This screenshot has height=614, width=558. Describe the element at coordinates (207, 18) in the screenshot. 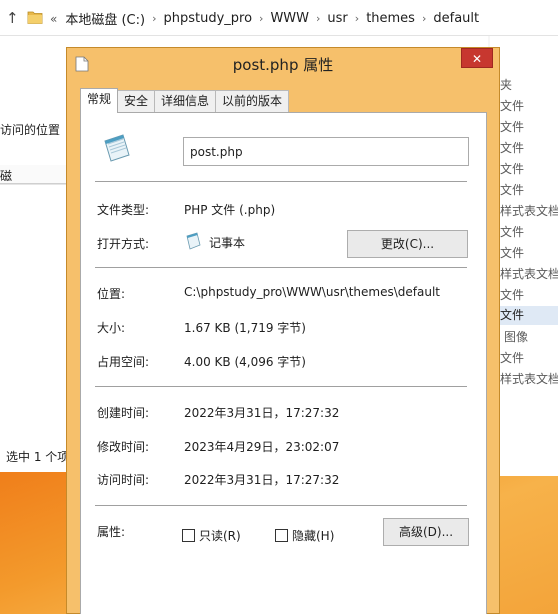

I see `breadcrumb-item-phpstudy: phpstudy_pro` at that location.